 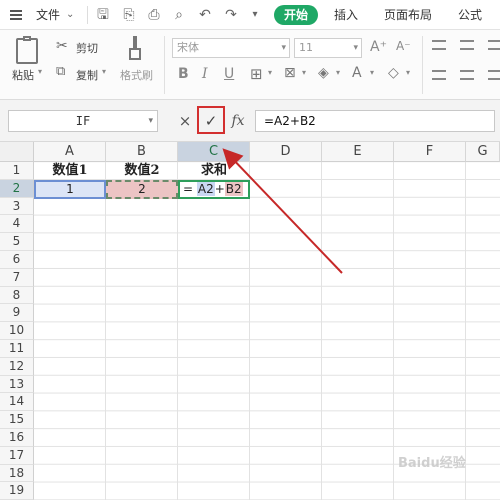 I want to click on arrow-line, so click(x=282, y=211).